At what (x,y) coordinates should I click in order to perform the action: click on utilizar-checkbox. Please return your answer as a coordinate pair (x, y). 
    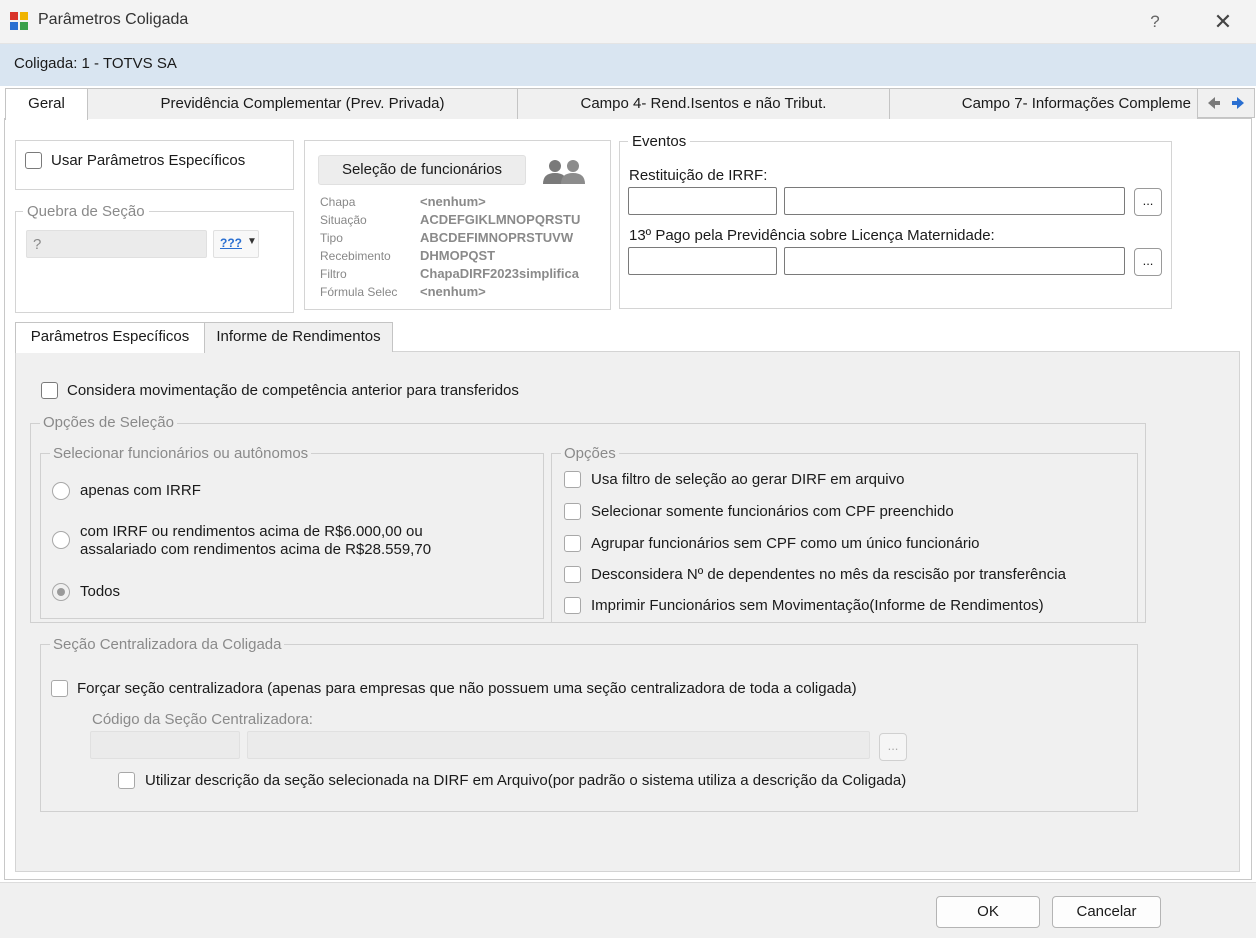
    Looking at the image, I should click on (126, 780).